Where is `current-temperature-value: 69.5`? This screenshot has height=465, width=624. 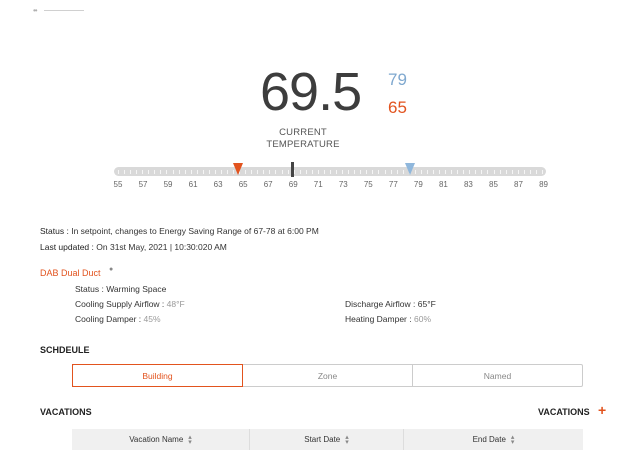
current-temperature-value: 69.5 is located at coordinates (311, 92).